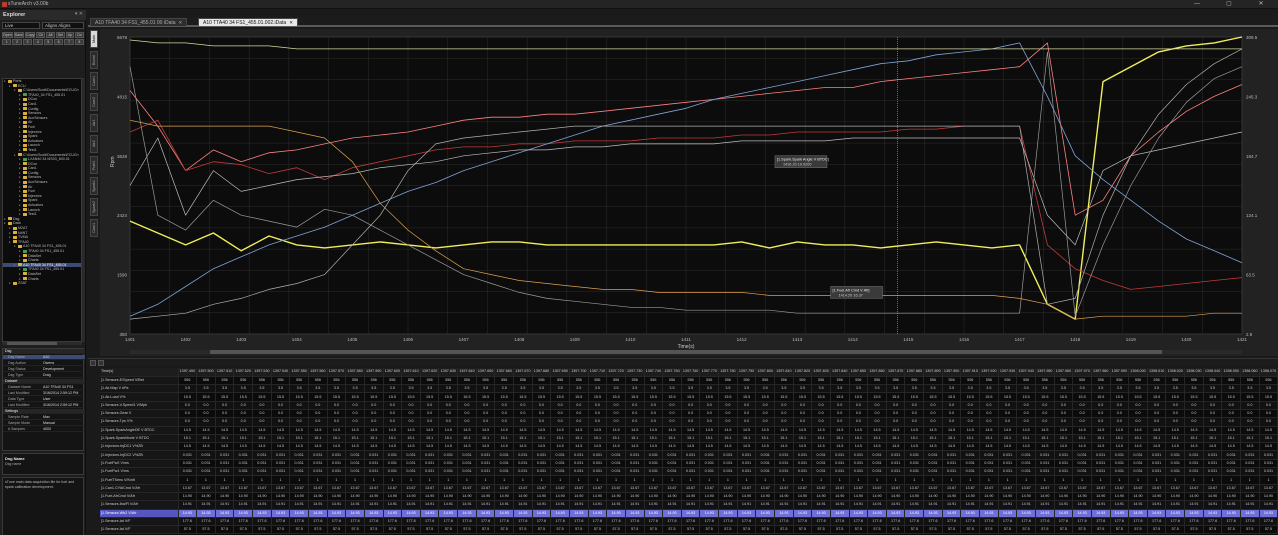 Image resolution: width=1278 pixels, height=535 pixels. What do you see at coordinates (318, 372) in the screenshot?
I see `grid-column-header: 1397.560` at bounding box center [318, 372].